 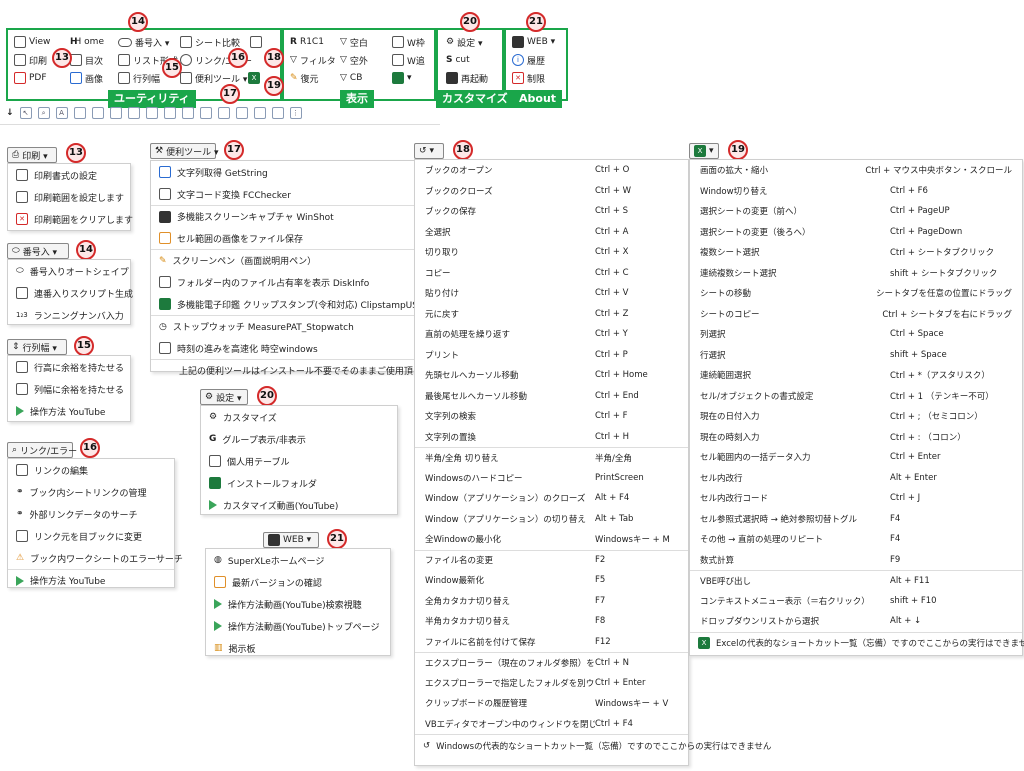 What do you see at coordinates (283, 282) in the screenshot?
I see `menu-item: フォルダー内のファイル占有率を表示 DiskInfo` at bounding box center [283, 282].